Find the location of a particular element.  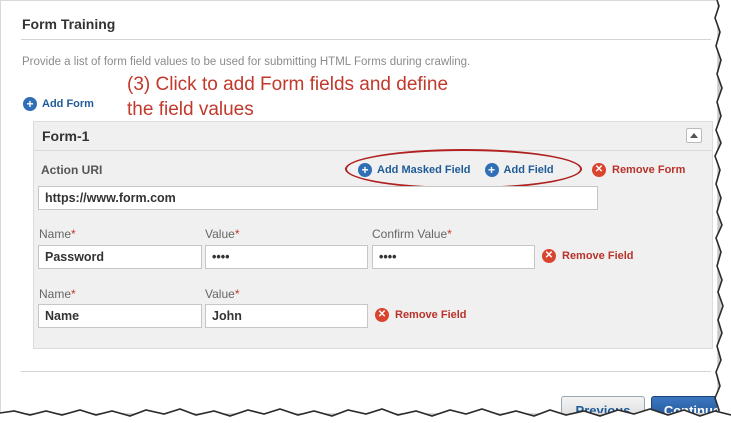

section-title: Form Training is located at coordinates (69, 24).